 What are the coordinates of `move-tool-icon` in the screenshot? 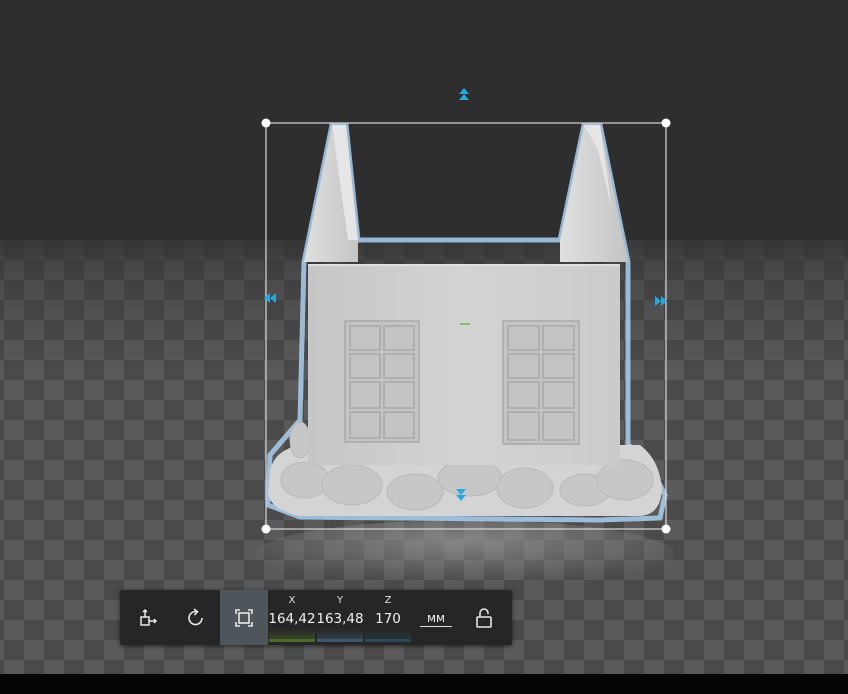 It's located at (149, 617).